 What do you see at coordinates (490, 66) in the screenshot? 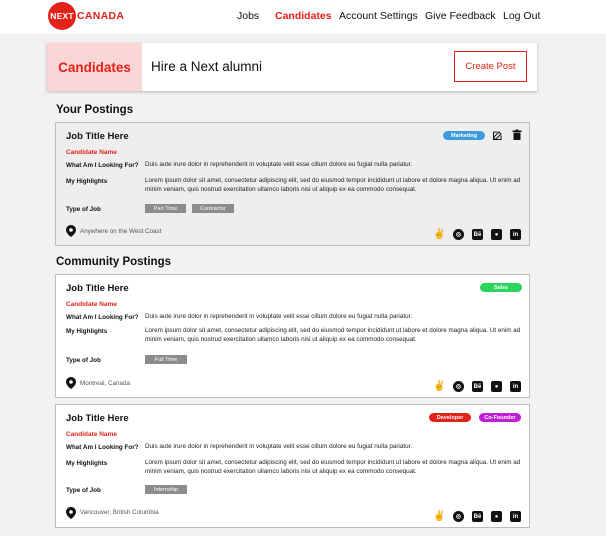
I see `create-post-button: Create Post` at bounding box center [490, 66].